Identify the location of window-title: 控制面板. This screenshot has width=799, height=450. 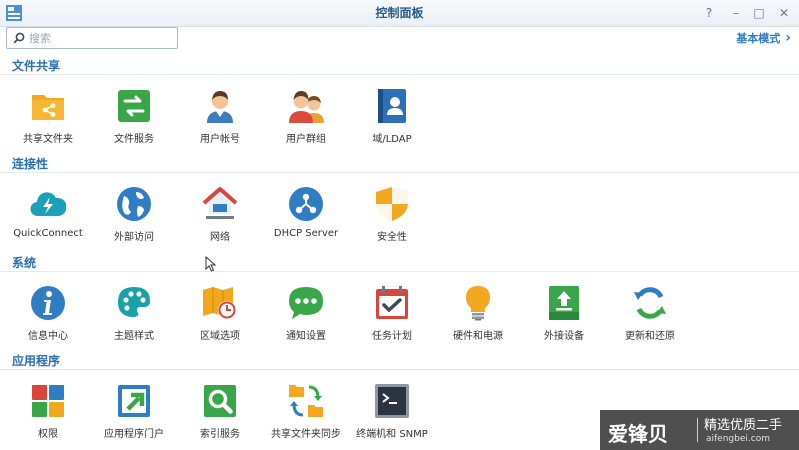
(399, 13).